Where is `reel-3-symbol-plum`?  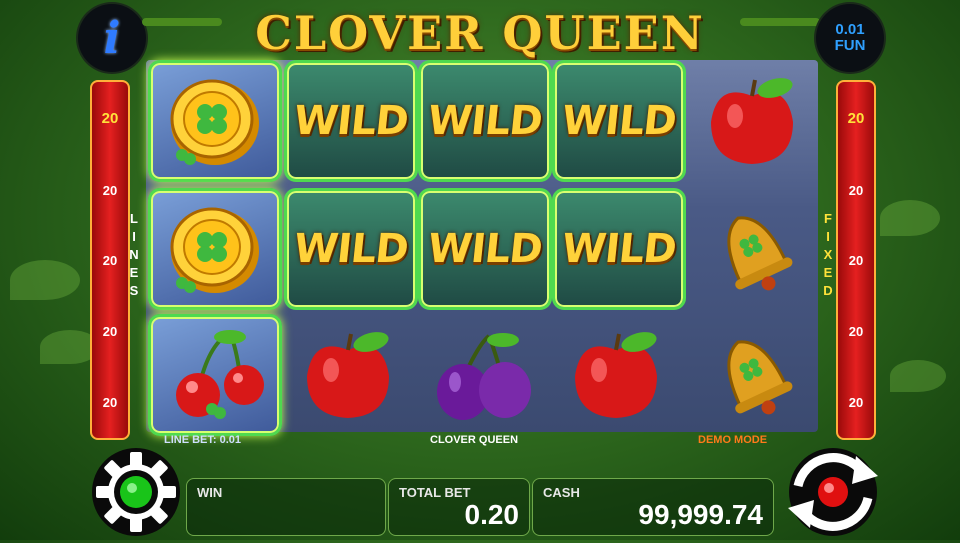 reel-3-symbol-plum is located at coordinates (482, 376).